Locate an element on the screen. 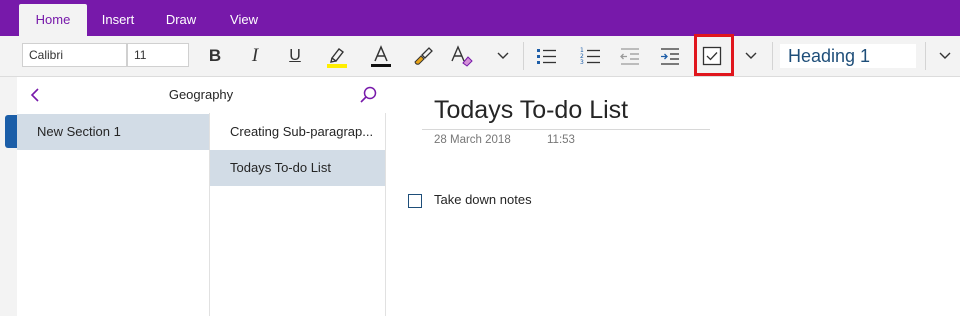 The width and height of the screenshot is (960, 316). italic-button: I is located at coordinates (255, 56).